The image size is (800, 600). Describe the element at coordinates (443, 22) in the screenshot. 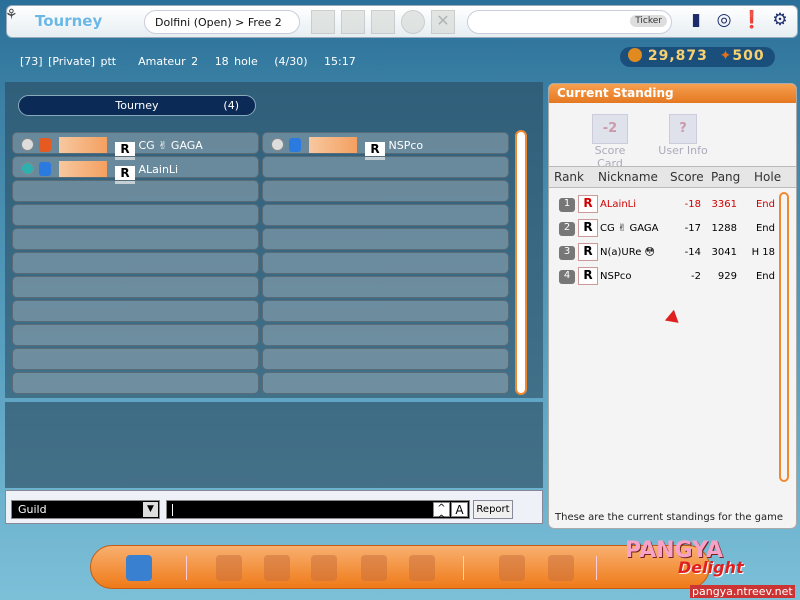

I see `close-icon: ✕` at that location.